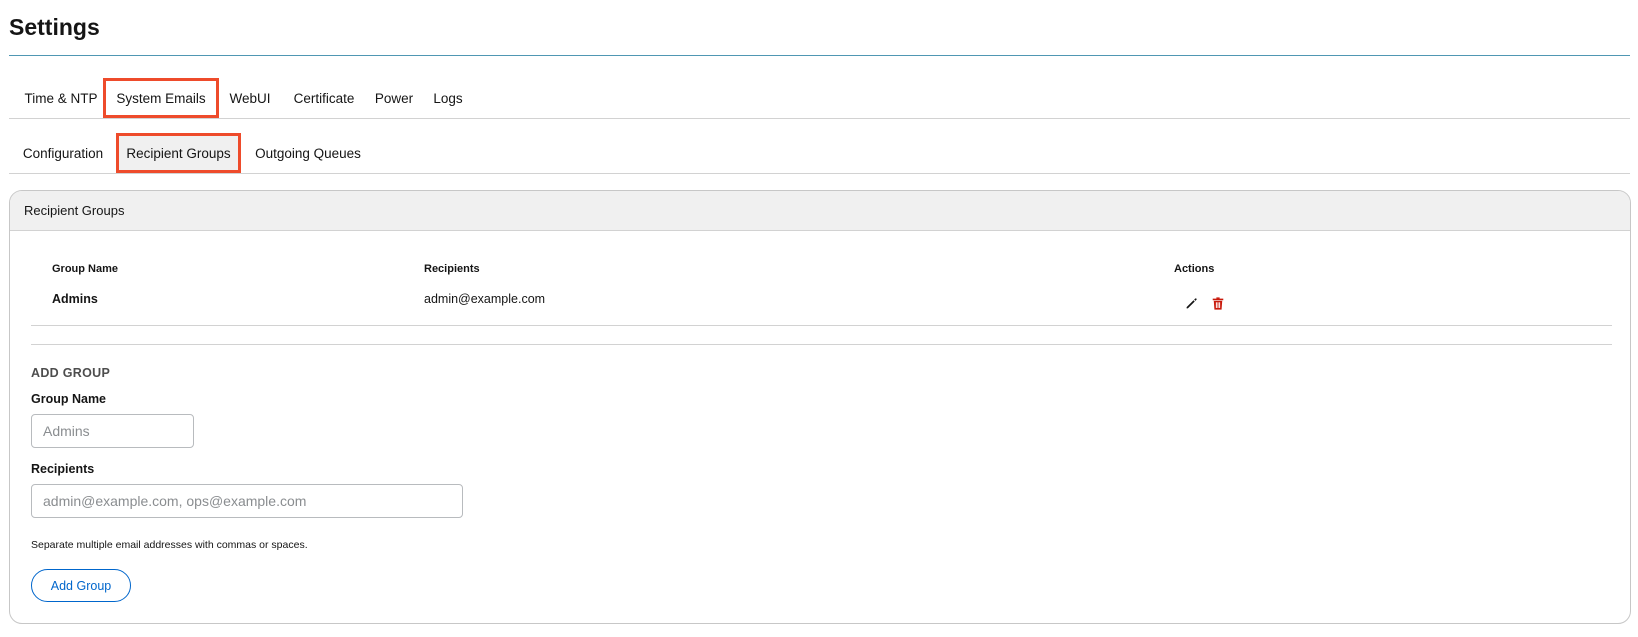  I want to click on group-name-label: Group Name, so click(69, 399).